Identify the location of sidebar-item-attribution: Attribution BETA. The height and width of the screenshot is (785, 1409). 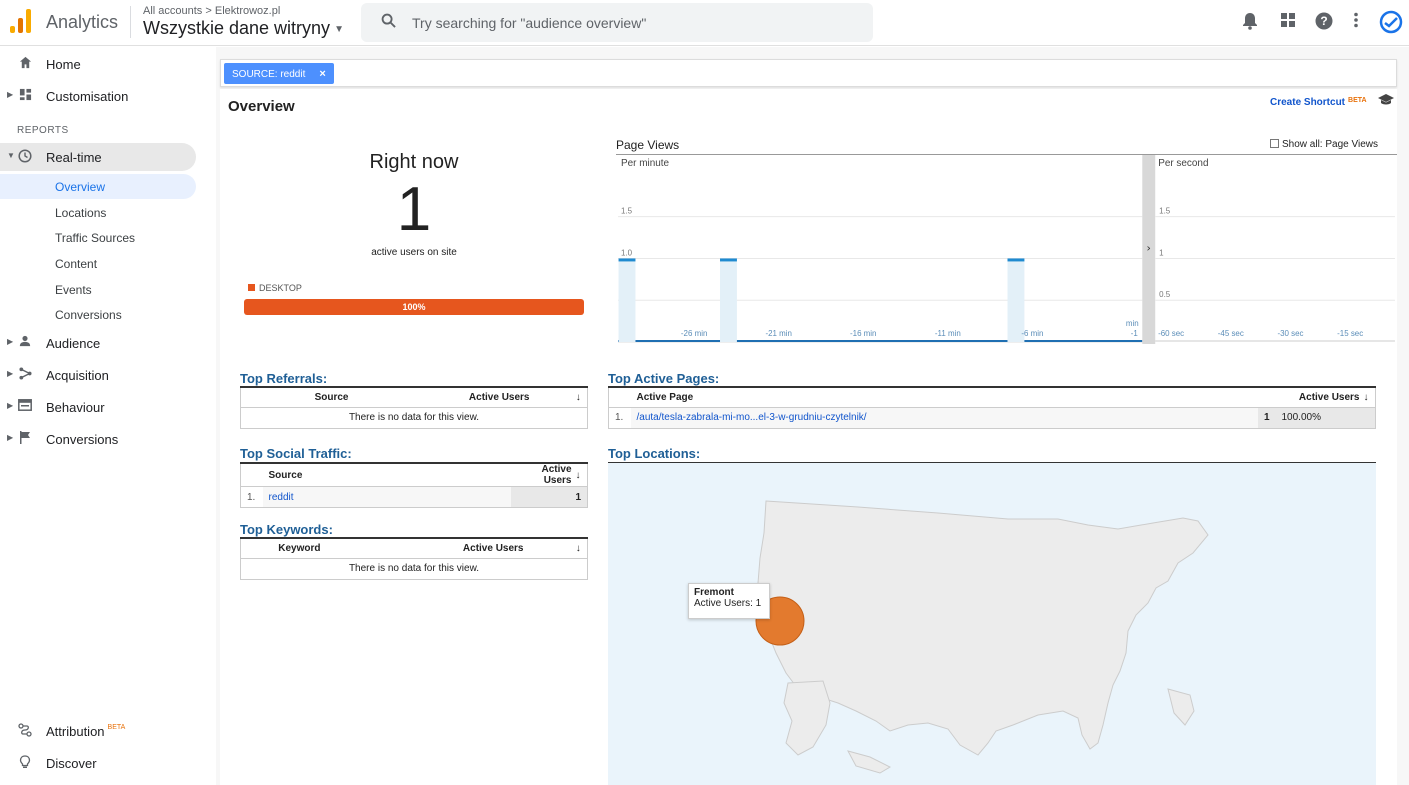
(108, 731).